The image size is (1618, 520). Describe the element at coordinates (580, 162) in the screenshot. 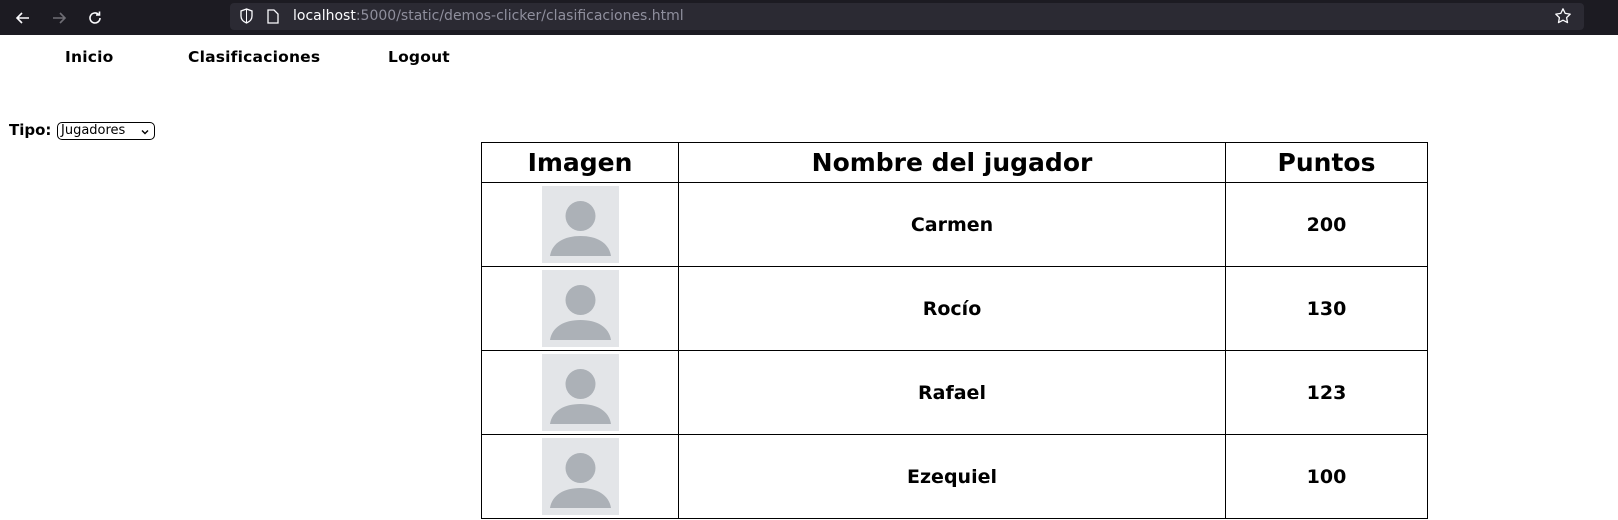

I see `header-imagen: Imagen` at that location.